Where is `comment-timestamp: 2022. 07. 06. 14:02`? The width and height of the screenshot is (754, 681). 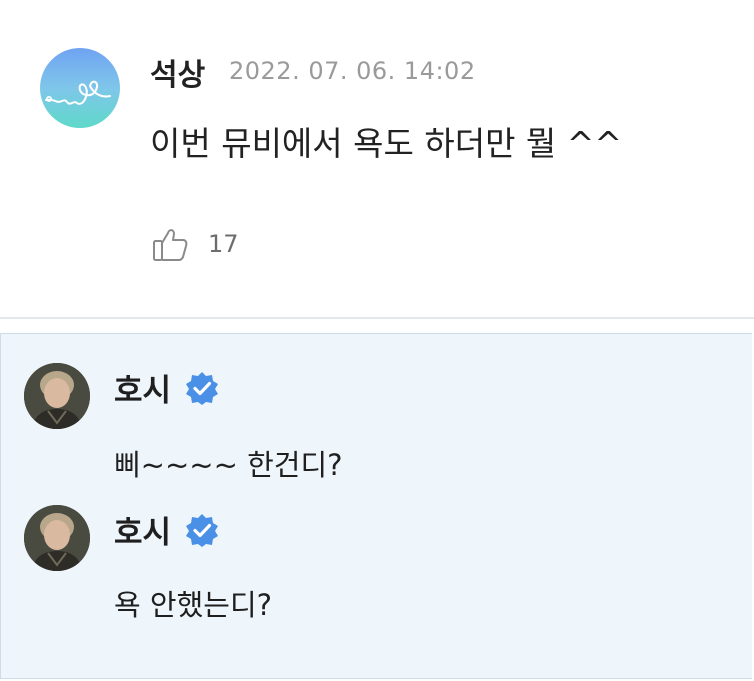 comment-timestamp: 2022. 07. 06. 14:02 is located at coordinates (352, 71).